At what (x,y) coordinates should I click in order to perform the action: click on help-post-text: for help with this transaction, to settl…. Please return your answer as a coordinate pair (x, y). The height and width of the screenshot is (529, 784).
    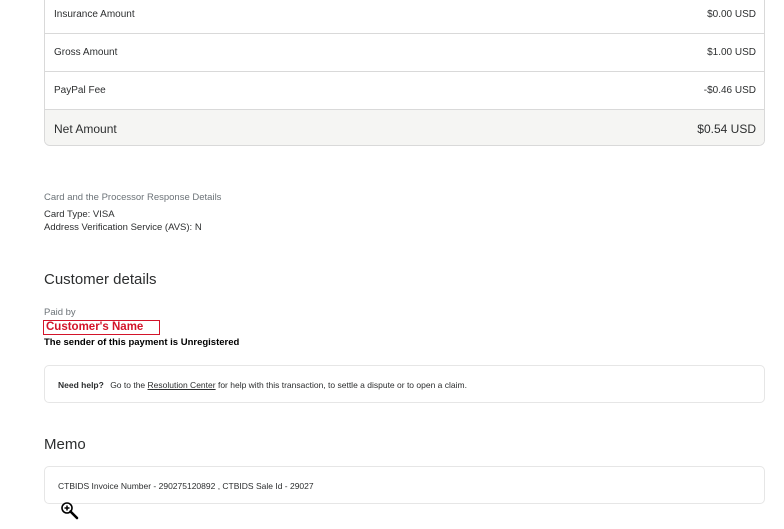
    Looking at the image, I should click on (342, 385).